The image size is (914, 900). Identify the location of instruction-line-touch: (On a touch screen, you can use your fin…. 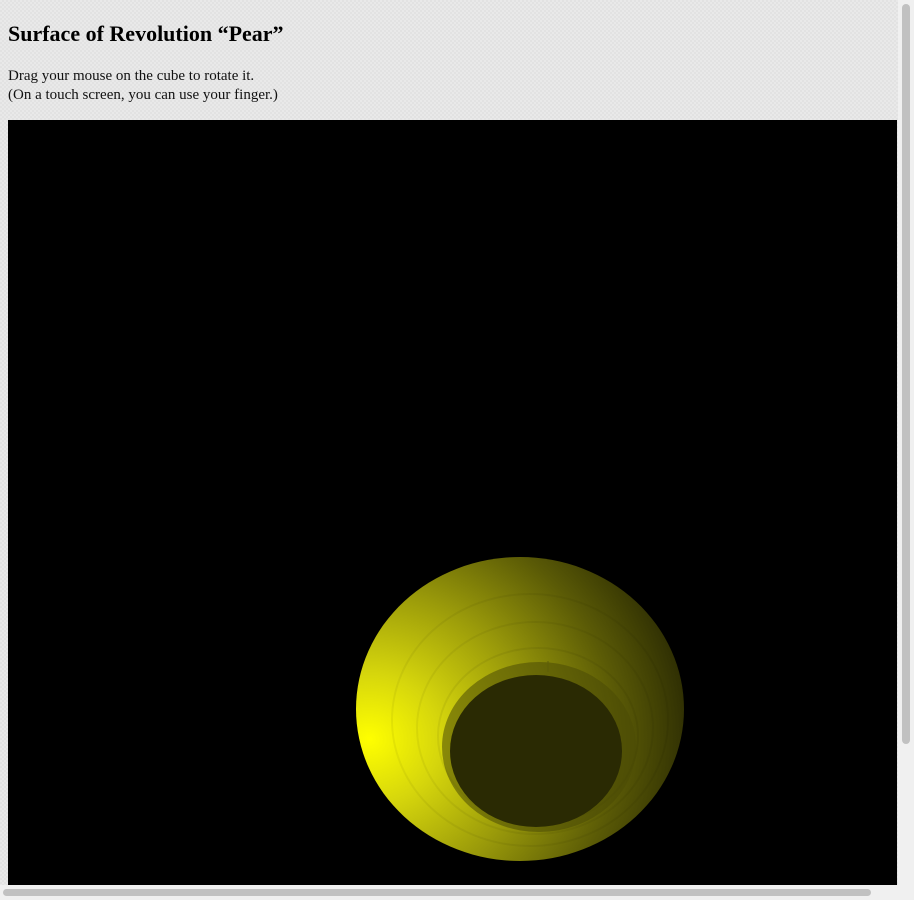
(143, 95).